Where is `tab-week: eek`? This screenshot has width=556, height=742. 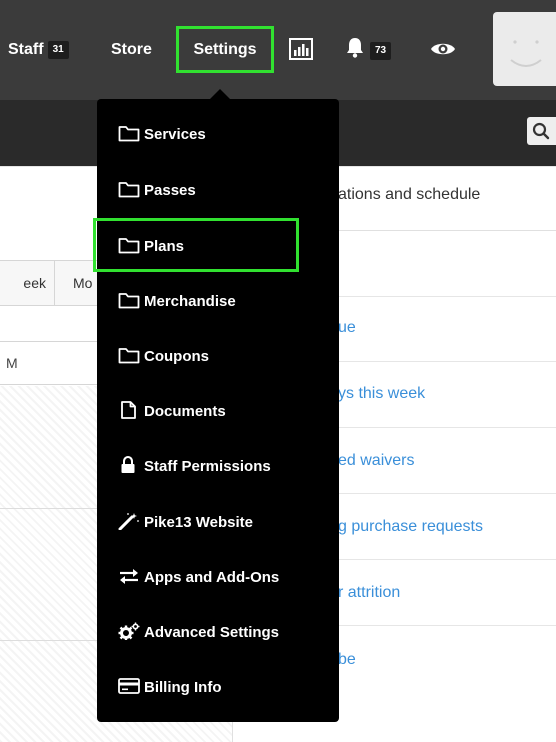
tab-week: eek is located at coordinates (27, 283).